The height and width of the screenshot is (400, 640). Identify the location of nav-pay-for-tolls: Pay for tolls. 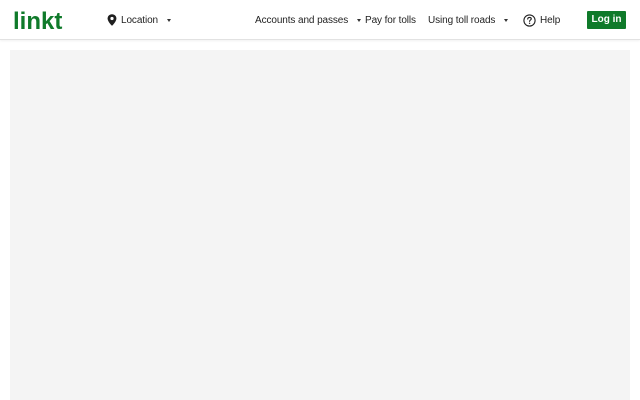
(390, 20).